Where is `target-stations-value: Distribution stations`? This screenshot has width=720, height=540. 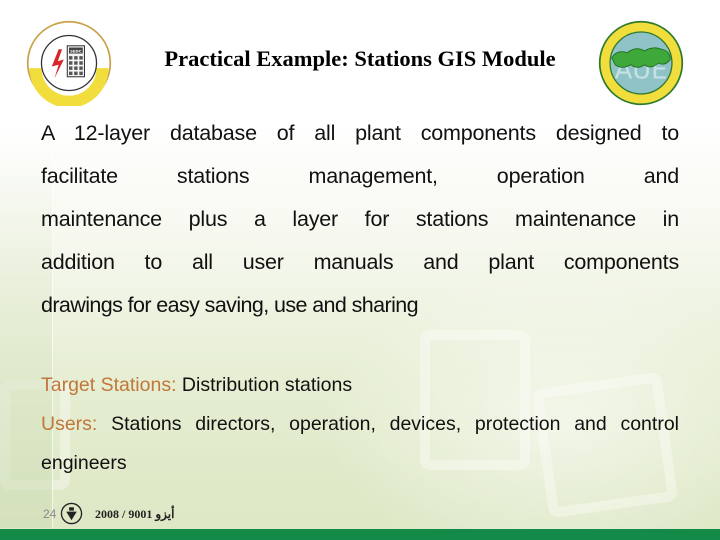 target-stations-value: Distribution stations is located at coordinates (264, 385).